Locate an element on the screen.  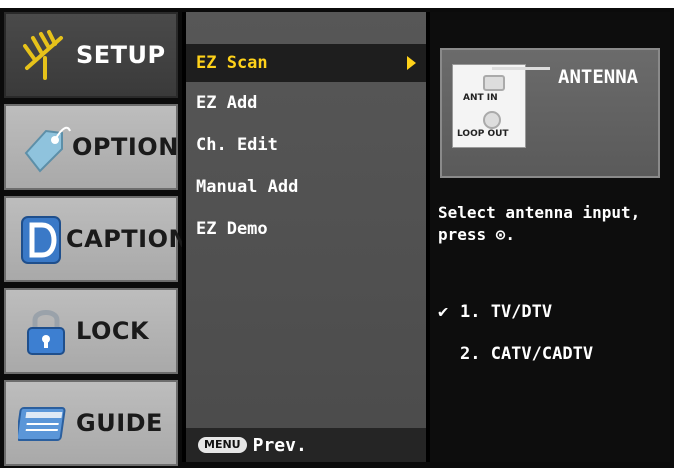
instruction-line-2: press ⊙. is located at coordinates (477, 234).